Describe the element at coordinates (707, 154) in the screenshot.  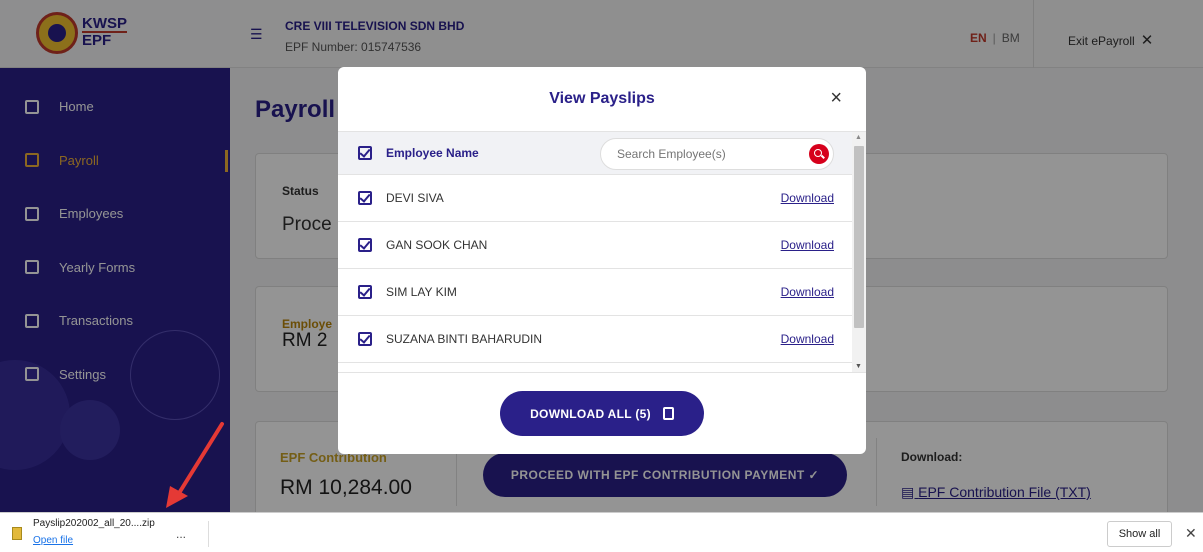
I see `search-input` at that location.